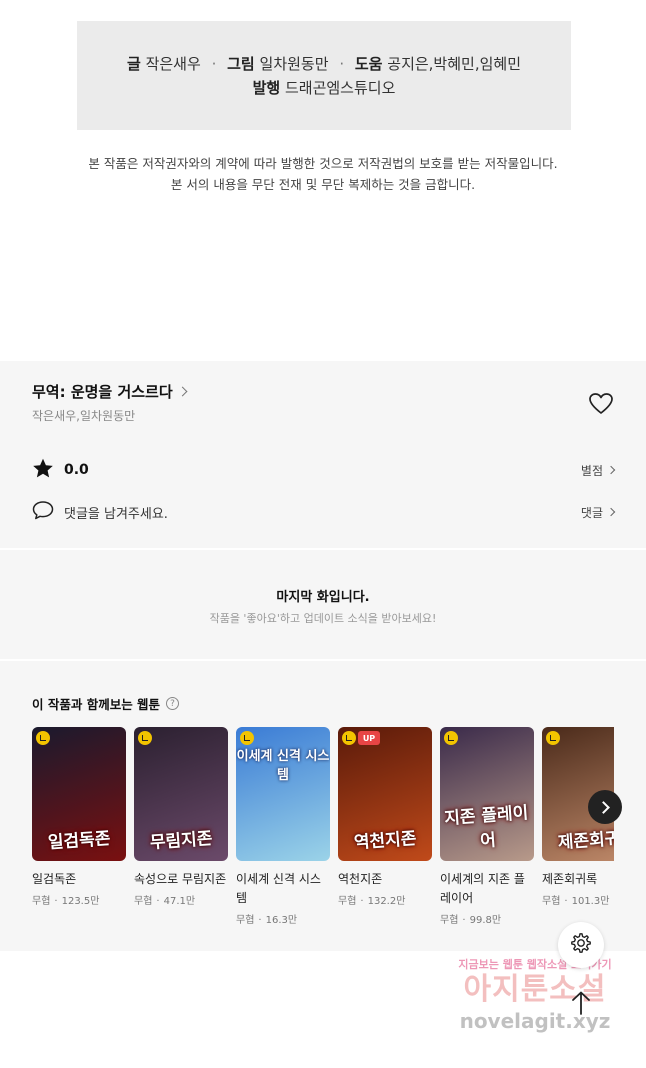  Describe the element at coordinates (173, 64) in the screenshot. I see `credit-name: 작은새우` at that location.